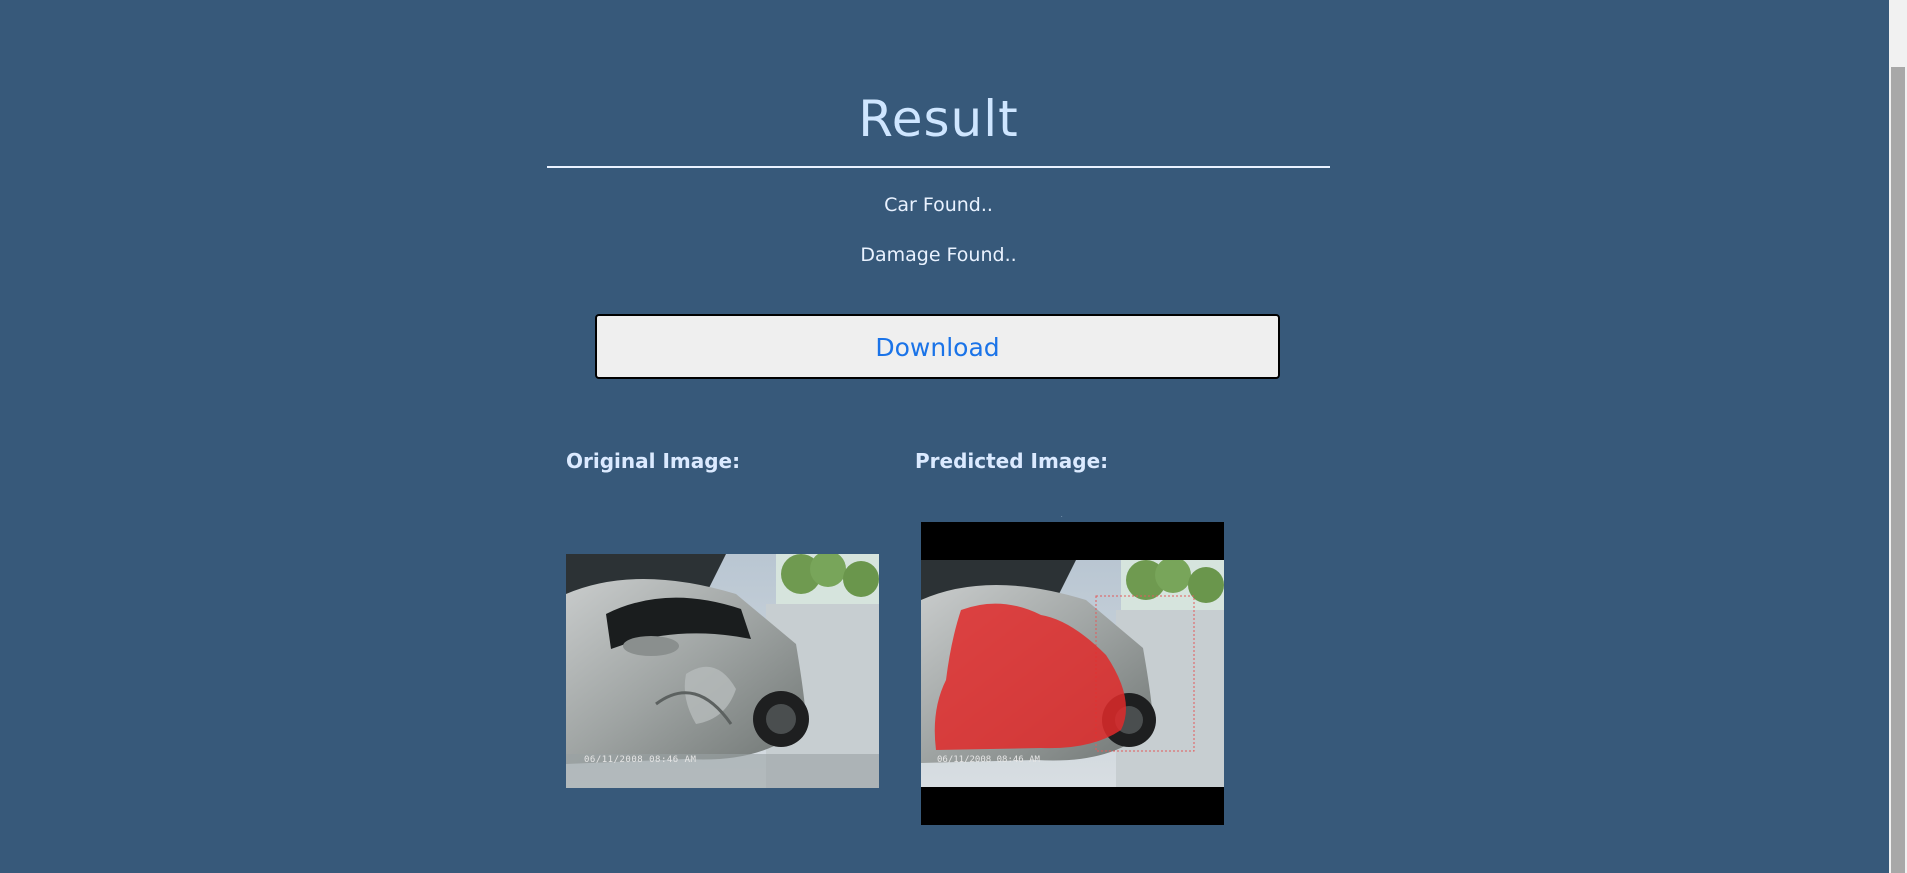 The image size is (1907, 873). What do you see at coordinates (1898, 470) in the screenshot?
I see `scrollbar-thumb` at bounding box center [1898, 470].